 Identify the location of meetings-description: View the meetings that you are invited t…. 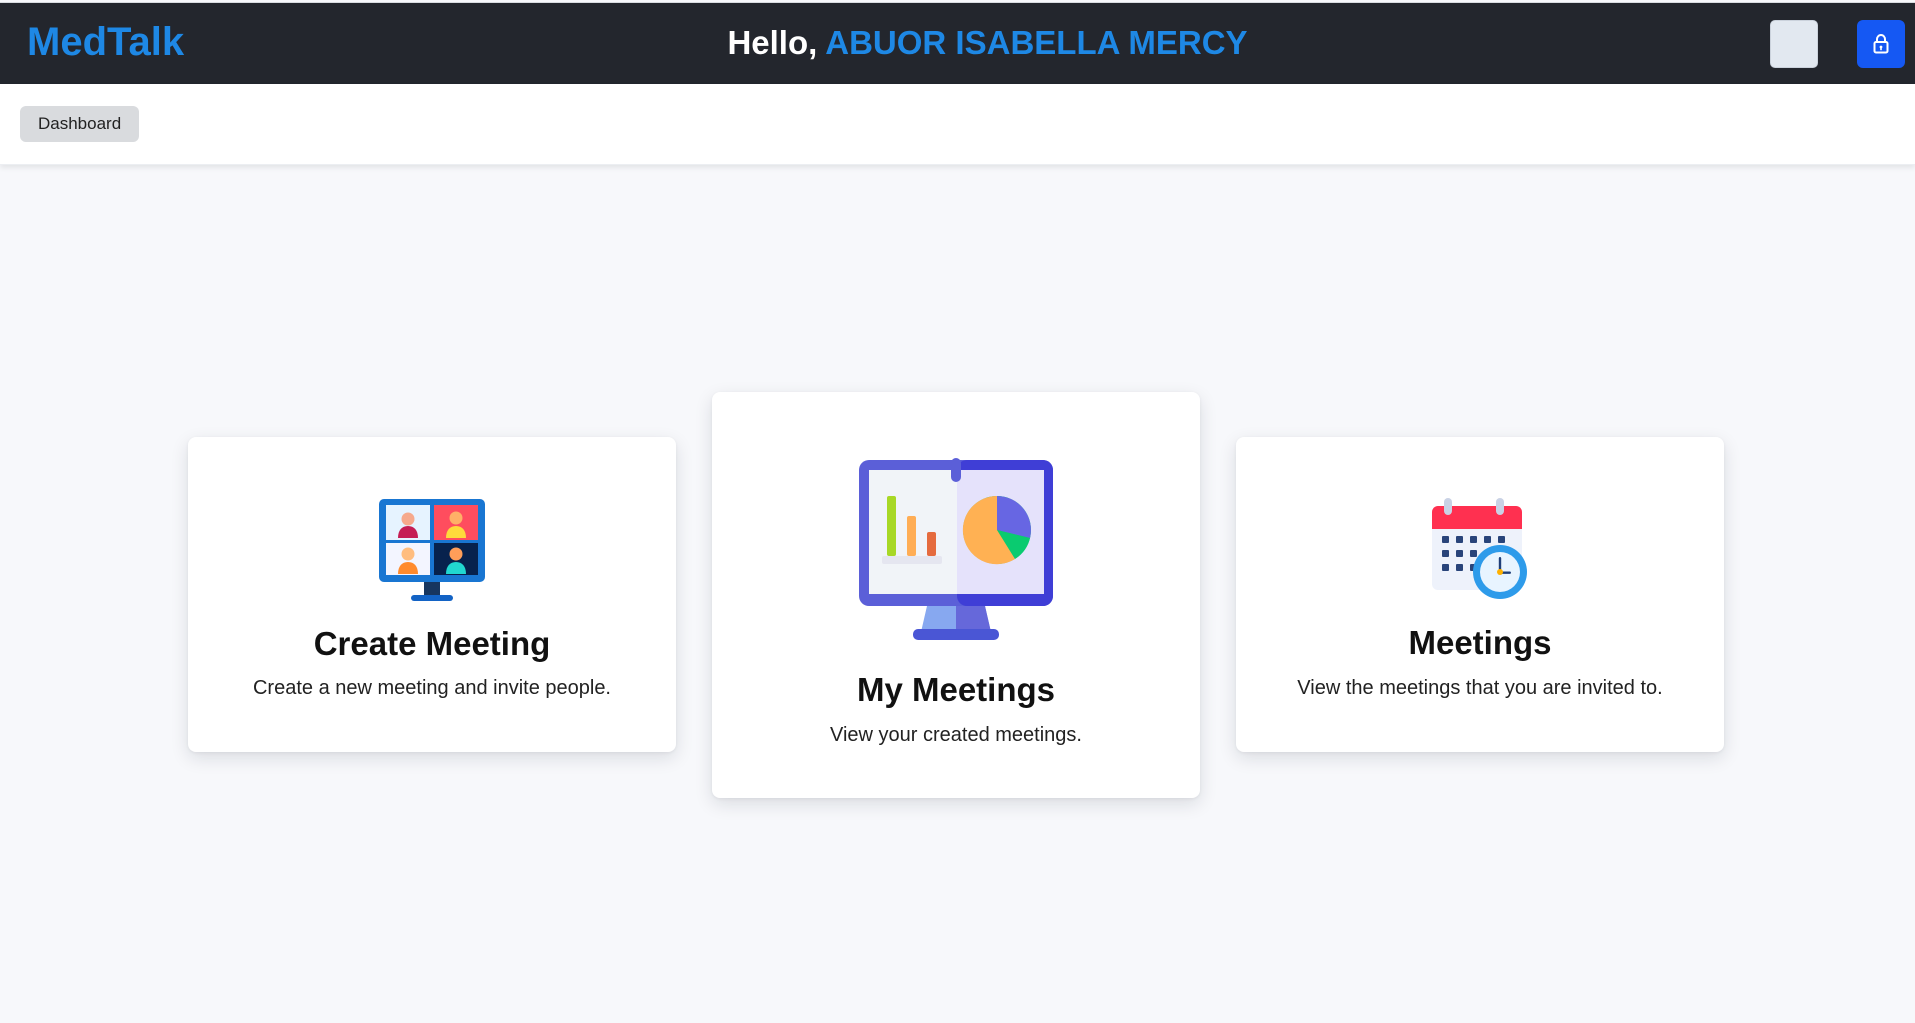
(1480, 688).